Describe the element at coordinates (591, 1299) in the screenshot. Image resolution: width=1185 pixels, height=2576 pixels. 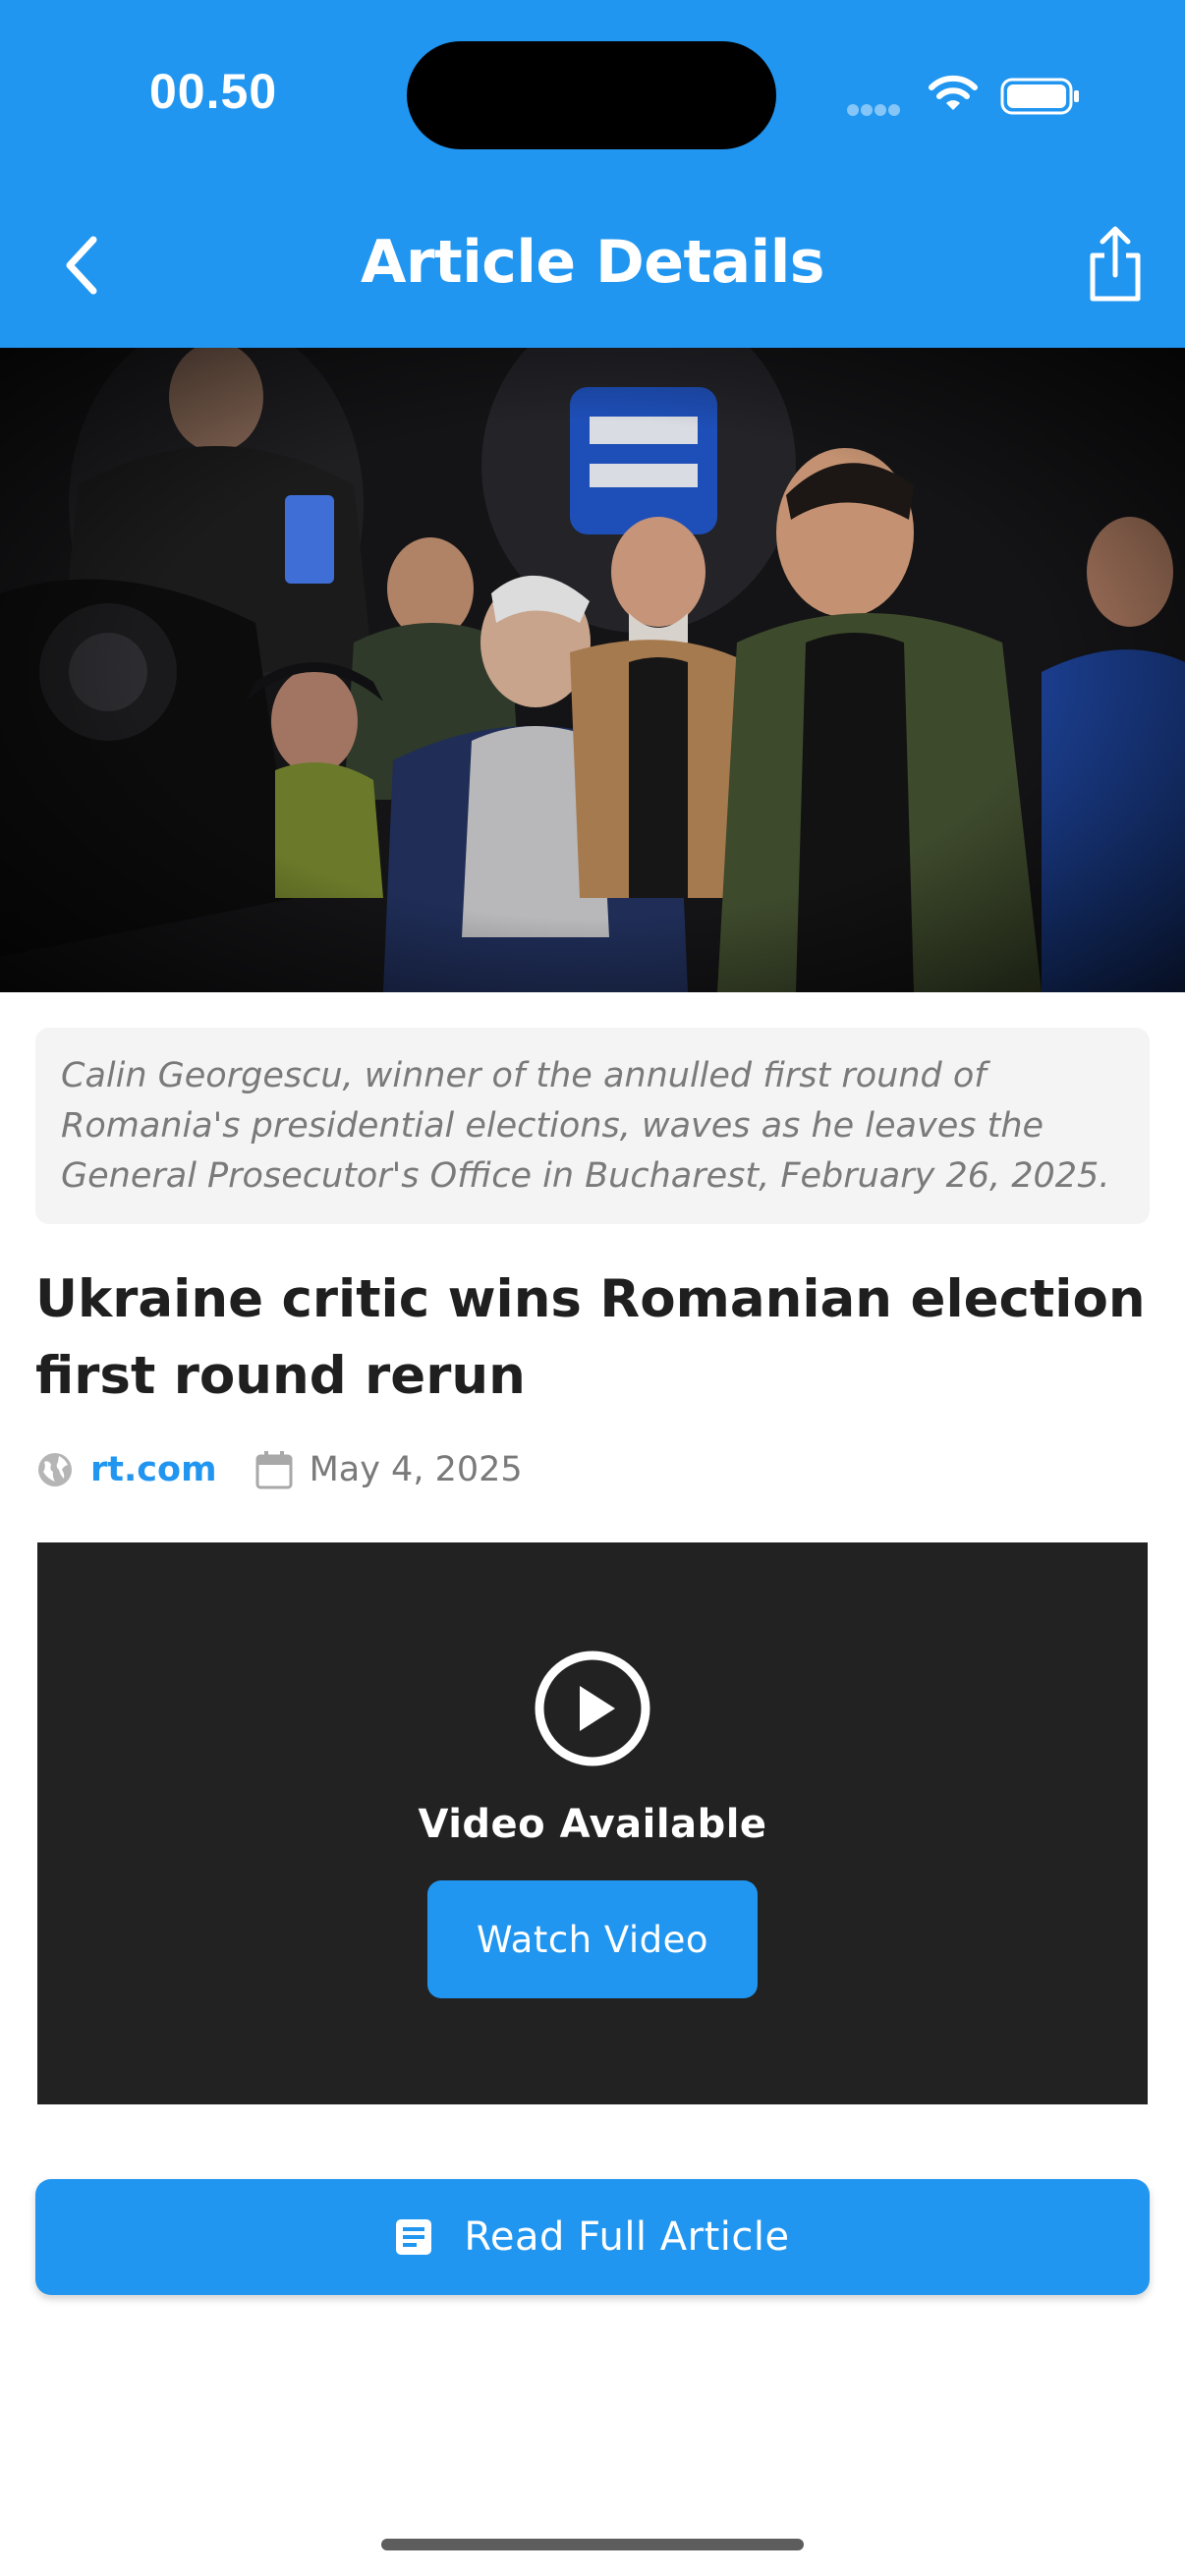
I see `article-title-line: Ukraine critic wins Romanian election` at that location.